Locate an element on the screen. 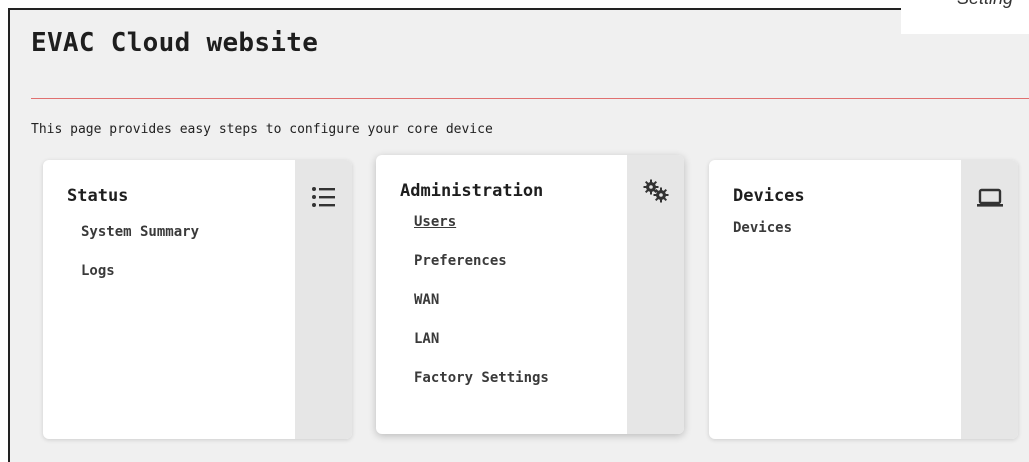 Image resolution: width=1029 pixels, height=462 pixels. administration-card-sidebar is located at coordinates (655, 294).